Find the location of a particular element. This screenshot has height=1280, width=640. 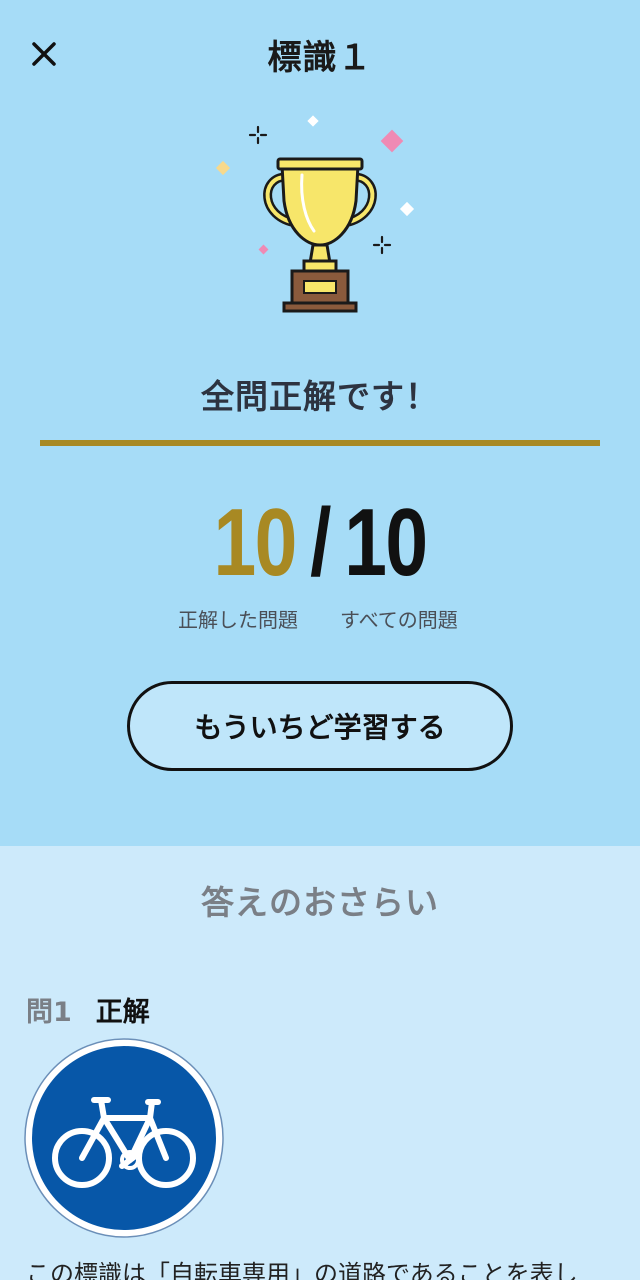

divider is located at coordinates (320, 443).